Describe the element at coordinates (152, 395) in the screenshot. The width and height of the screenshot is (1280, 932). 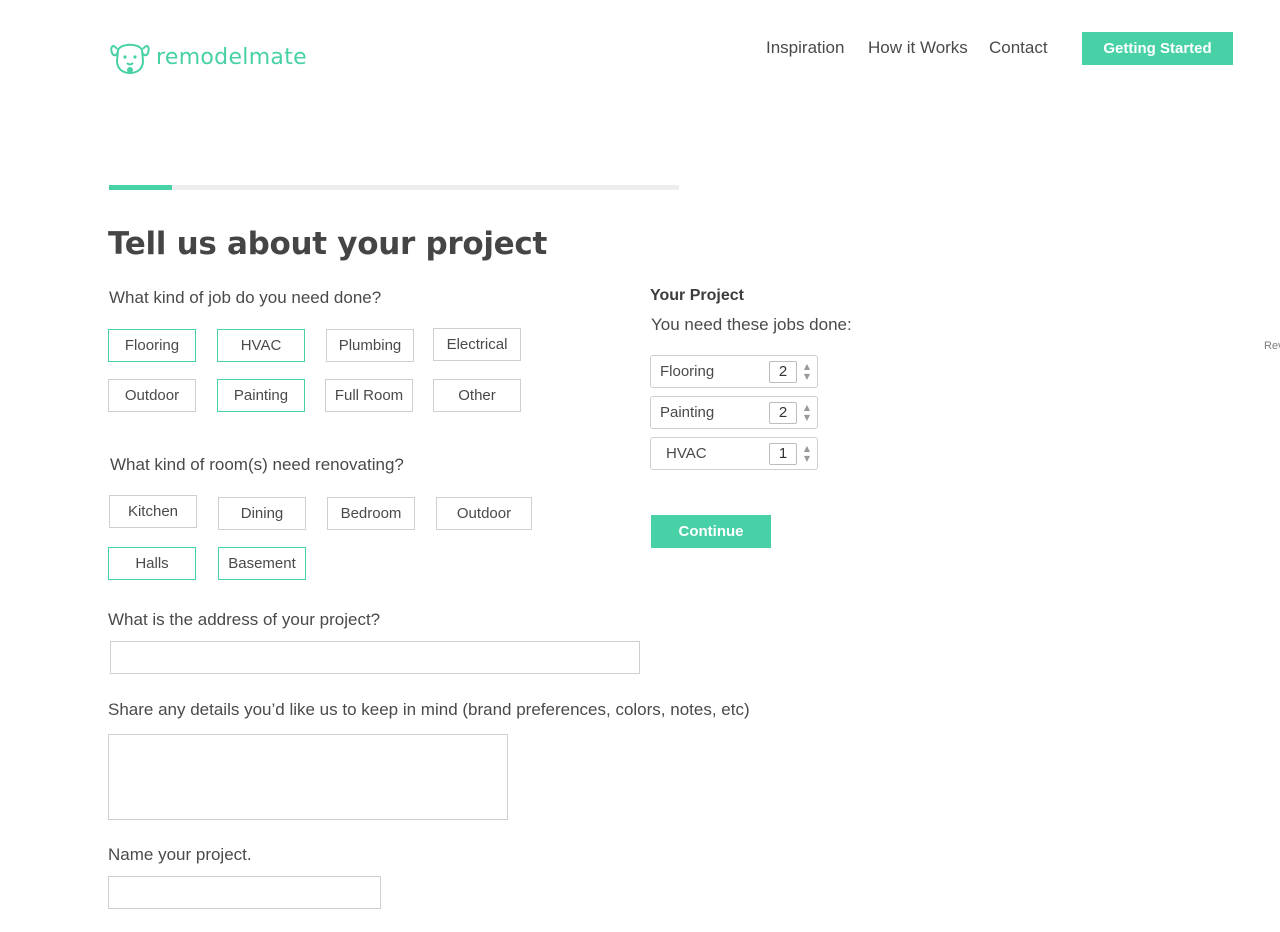
I see `job-option-outdoor: Outdoor` at that location.